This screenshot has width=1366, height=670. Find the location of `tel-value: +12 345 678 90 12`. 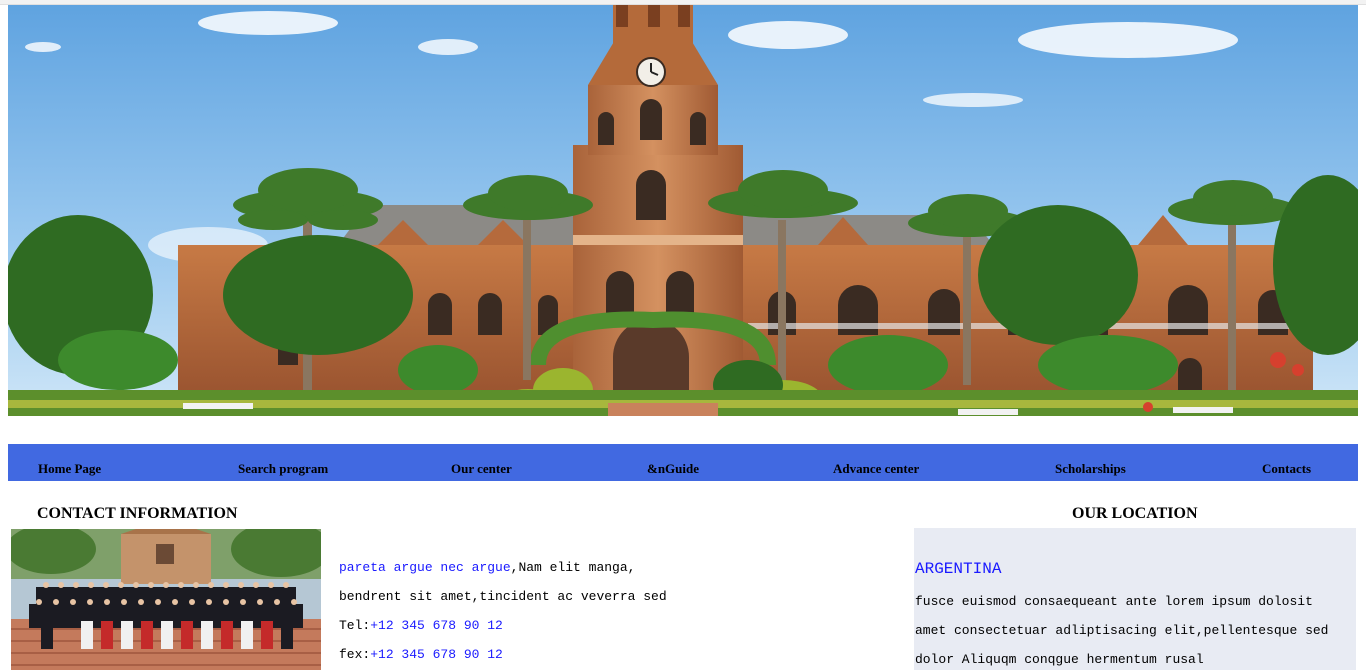

tel-value: +12 345 678 90 12 is located at coordinates (436, 625).